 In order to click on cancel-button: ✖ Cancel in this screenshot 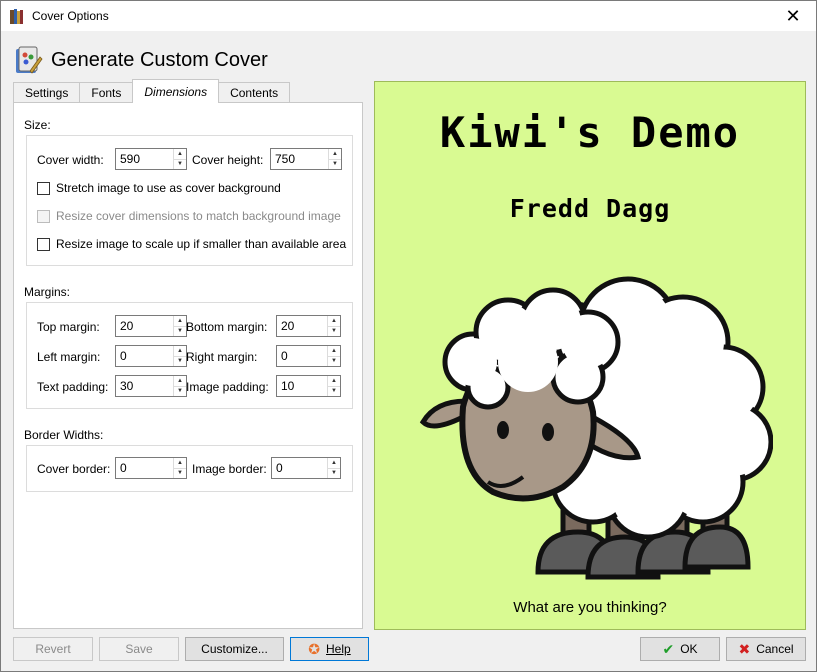, I will do `click(766, 649)`.